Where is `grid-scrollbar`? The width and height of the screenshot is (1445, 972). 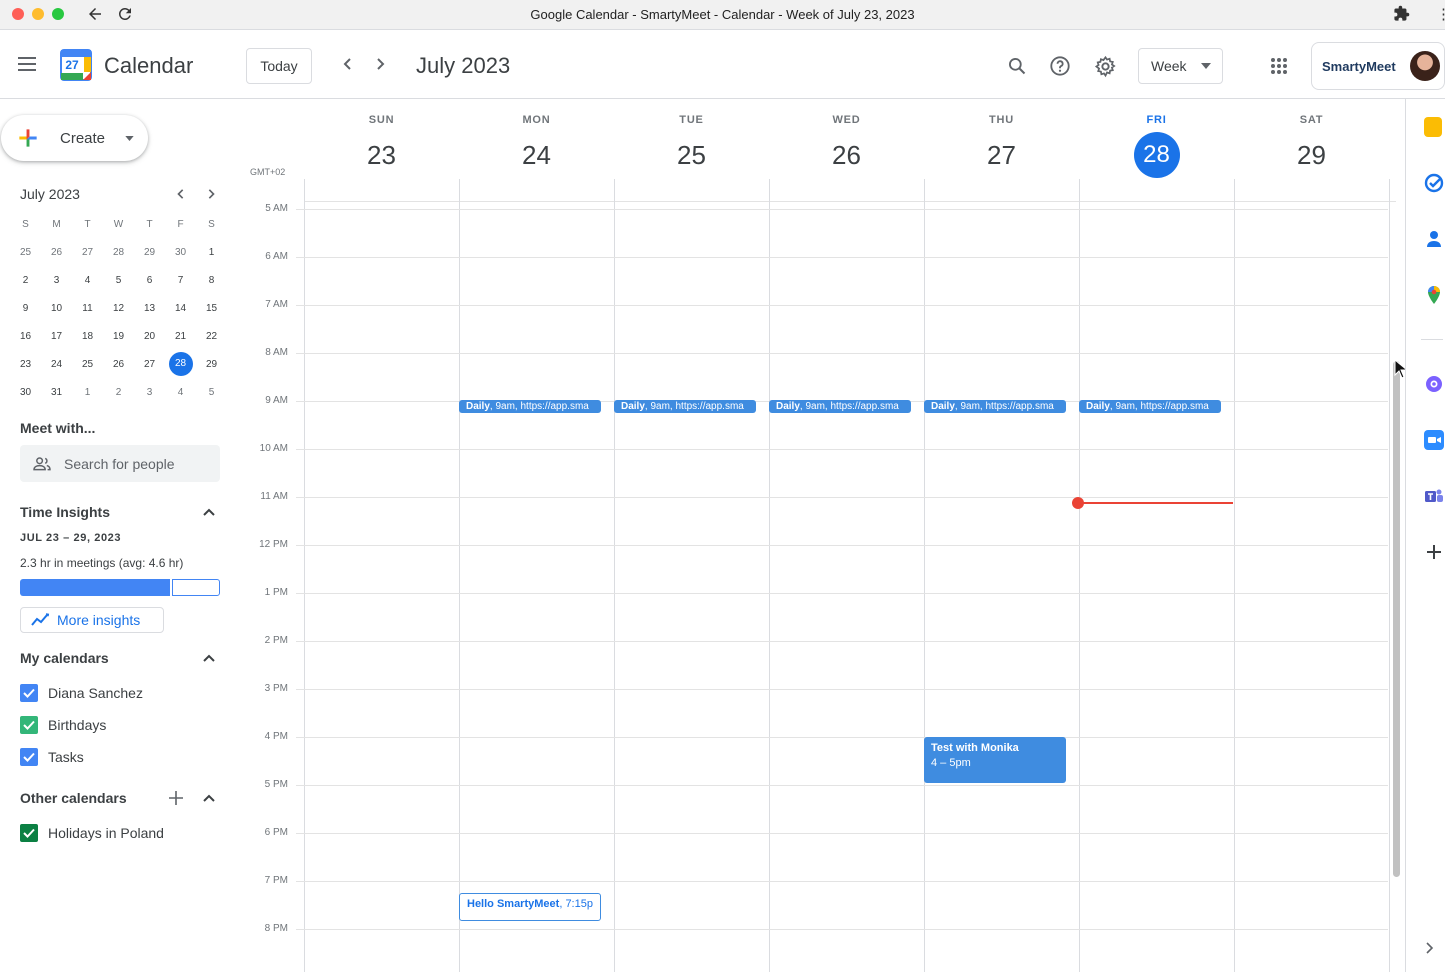 grid-scrollbar is located at coordinates (1396, 619).